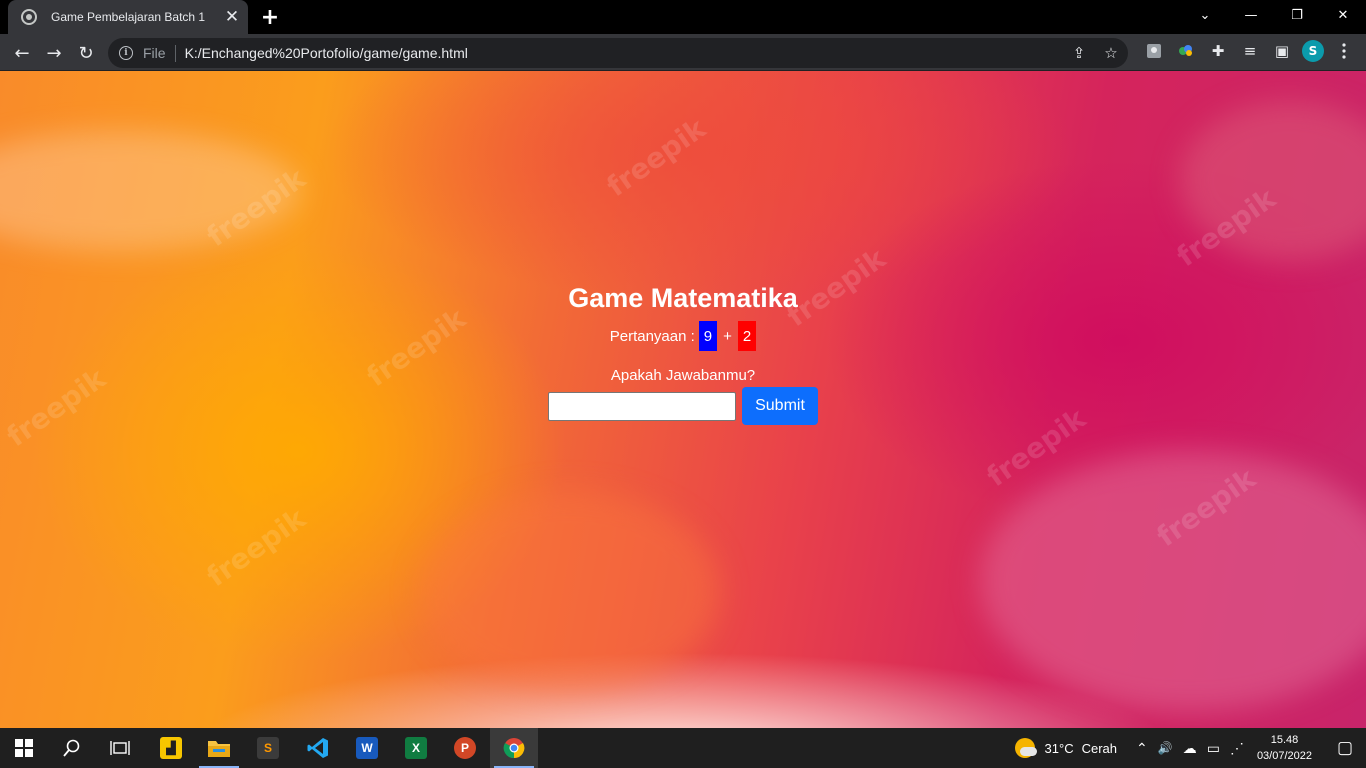 The height and width of the screenshot is (768, 1366). What do you see at coordinates (1218, 51) in the screenshot?
I see `puzzle-icon: ✚` at bounding box center [1218, 51].